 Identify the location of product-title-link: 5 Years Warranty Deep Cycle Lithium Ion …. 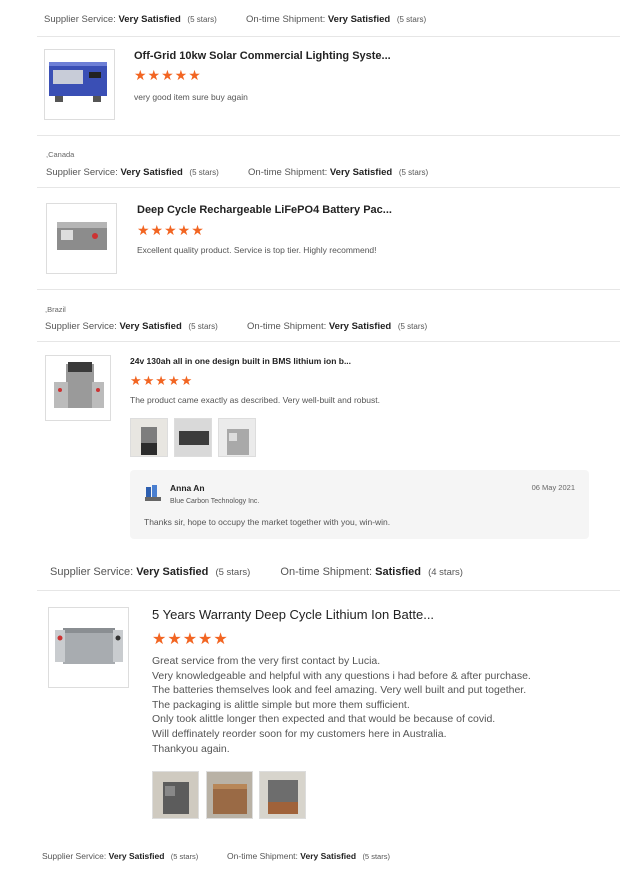
(293, 614).